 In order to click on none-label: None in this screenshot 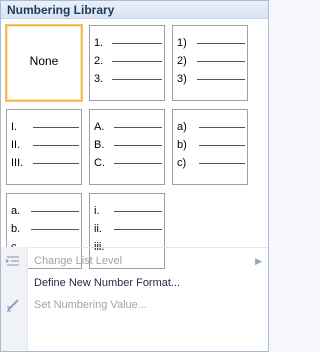, I will do `click(44, 61)`.